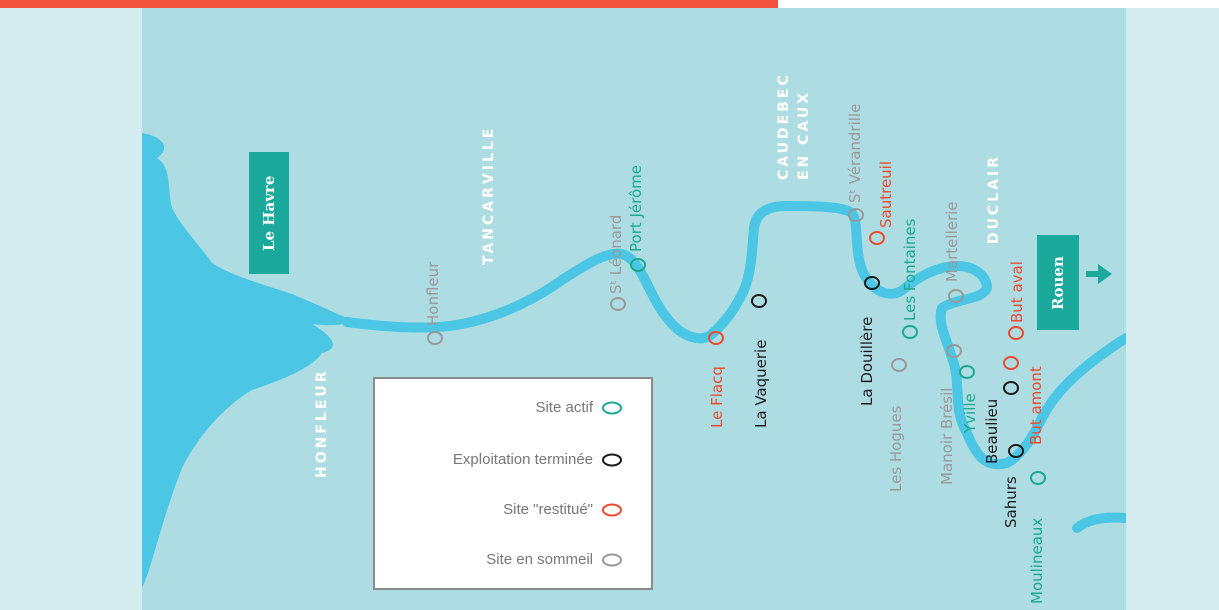 This screenshot has width=1219, height=610. Describe the element at coordinates (489, 195) in the screenshot. I see `town-tancarville: TANCARVILLE` at that location.